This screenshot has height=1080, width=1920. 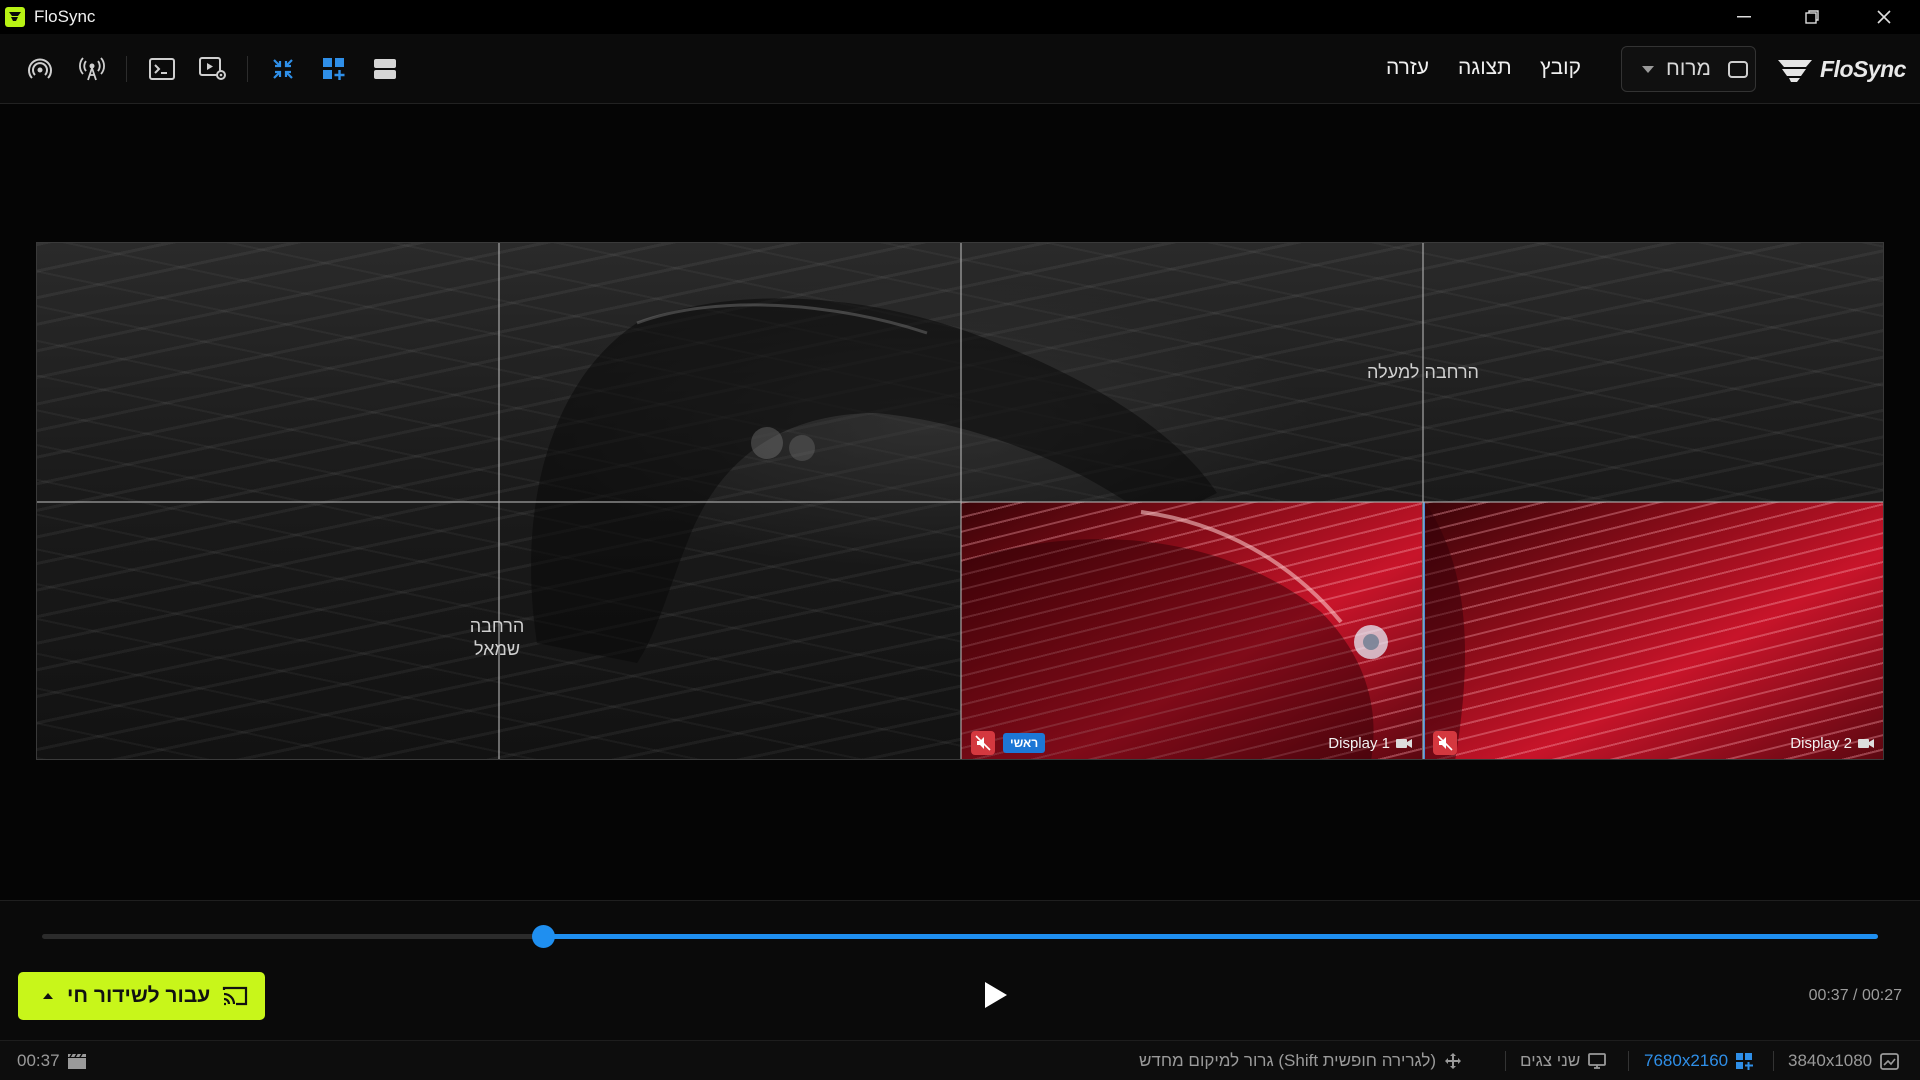 I want to click on go-live-button: עבור לשידור חי, so click(x=141, y=996).